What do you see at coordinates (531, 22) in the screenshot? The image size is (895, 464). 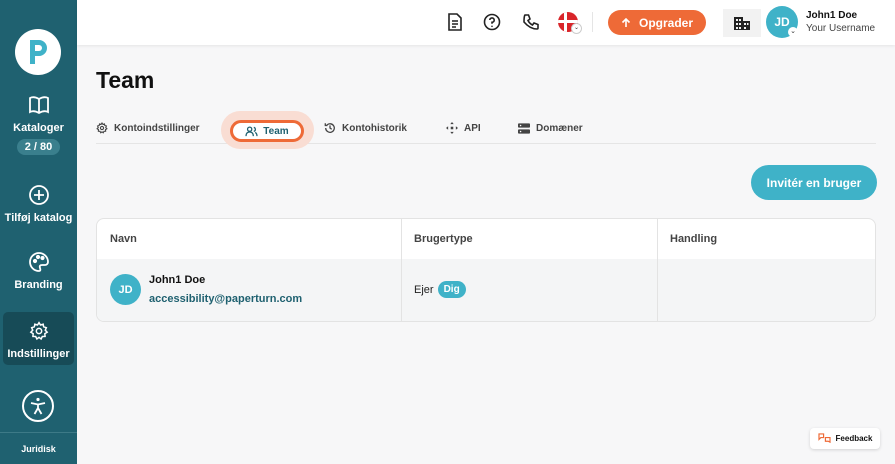 I see `phone-icon` at bounding box center [531, 22].